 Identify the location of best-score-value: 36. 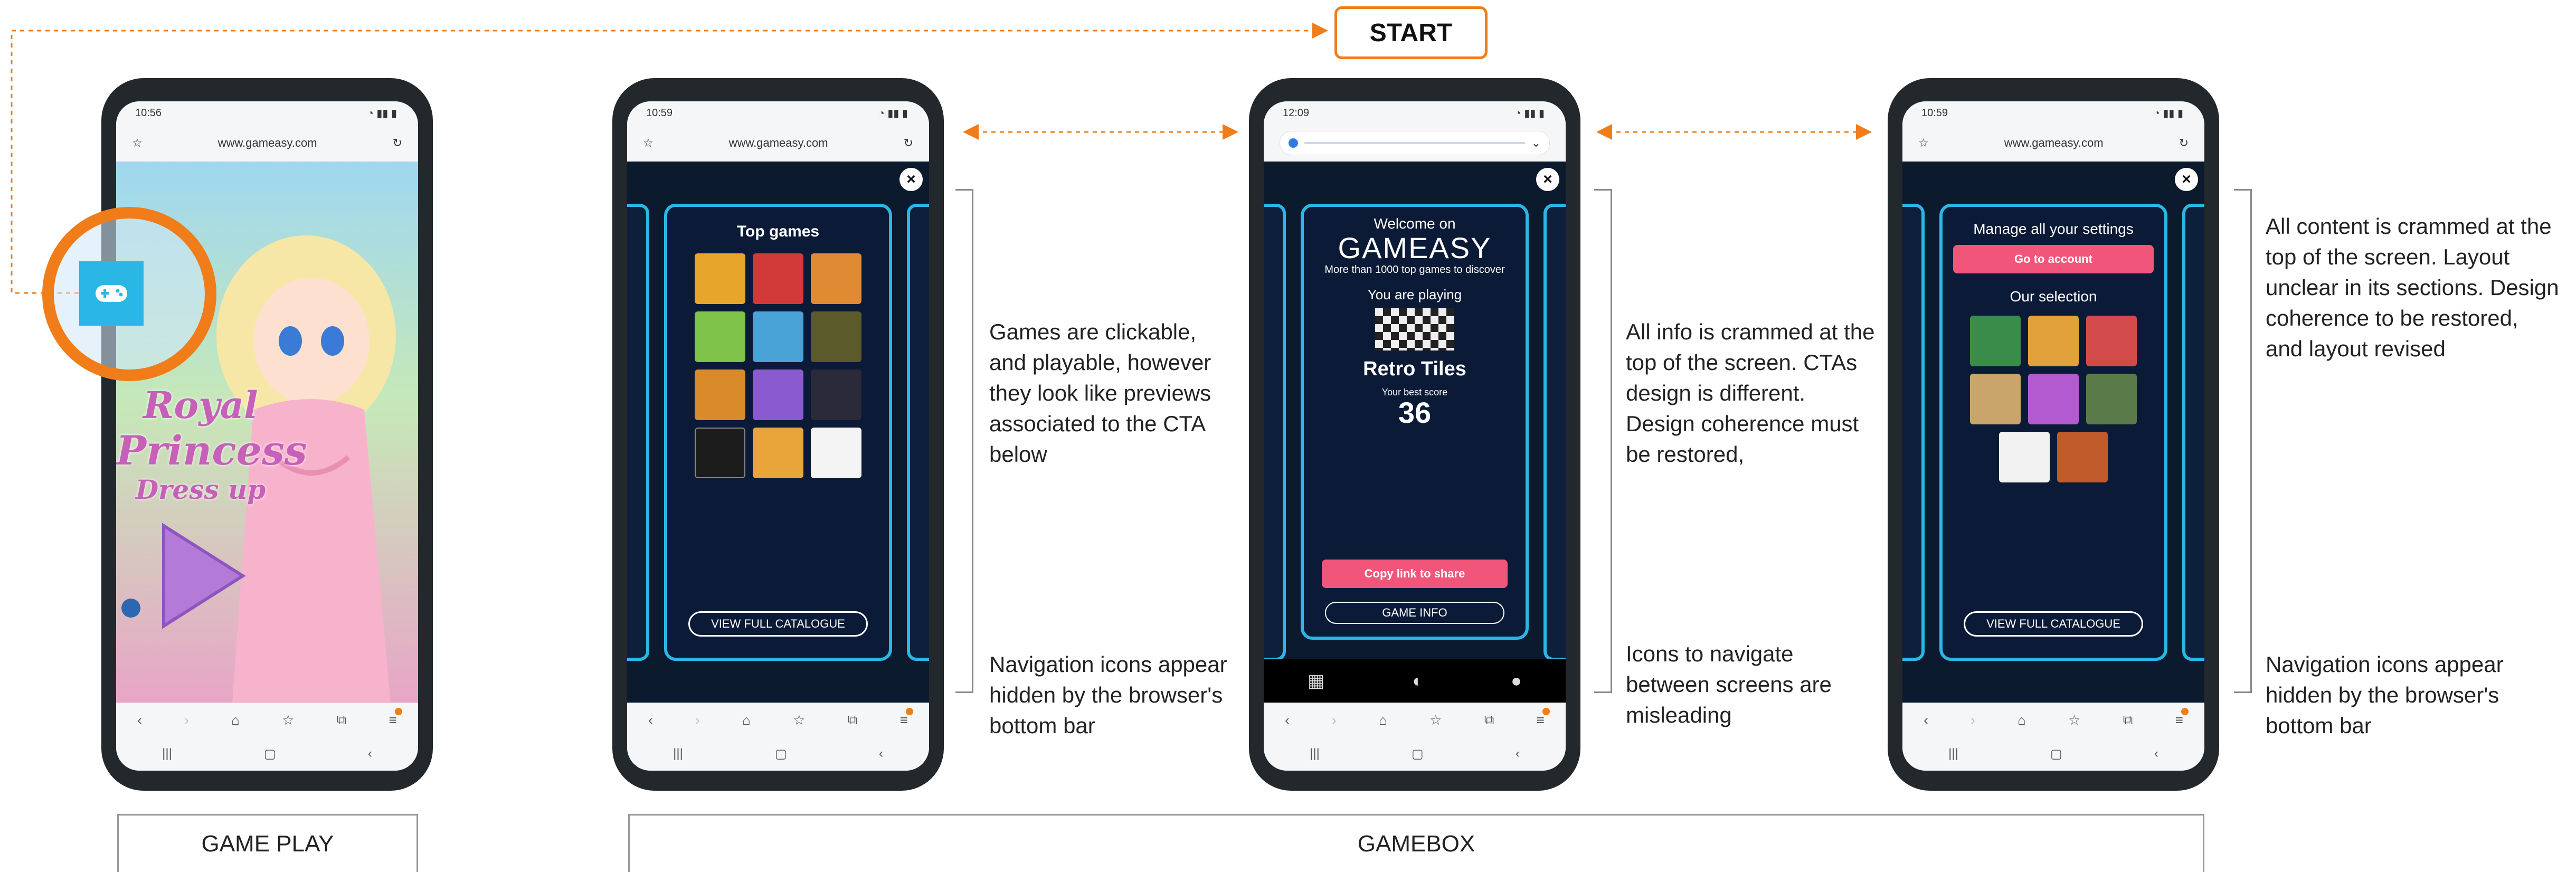
(1415, 412).